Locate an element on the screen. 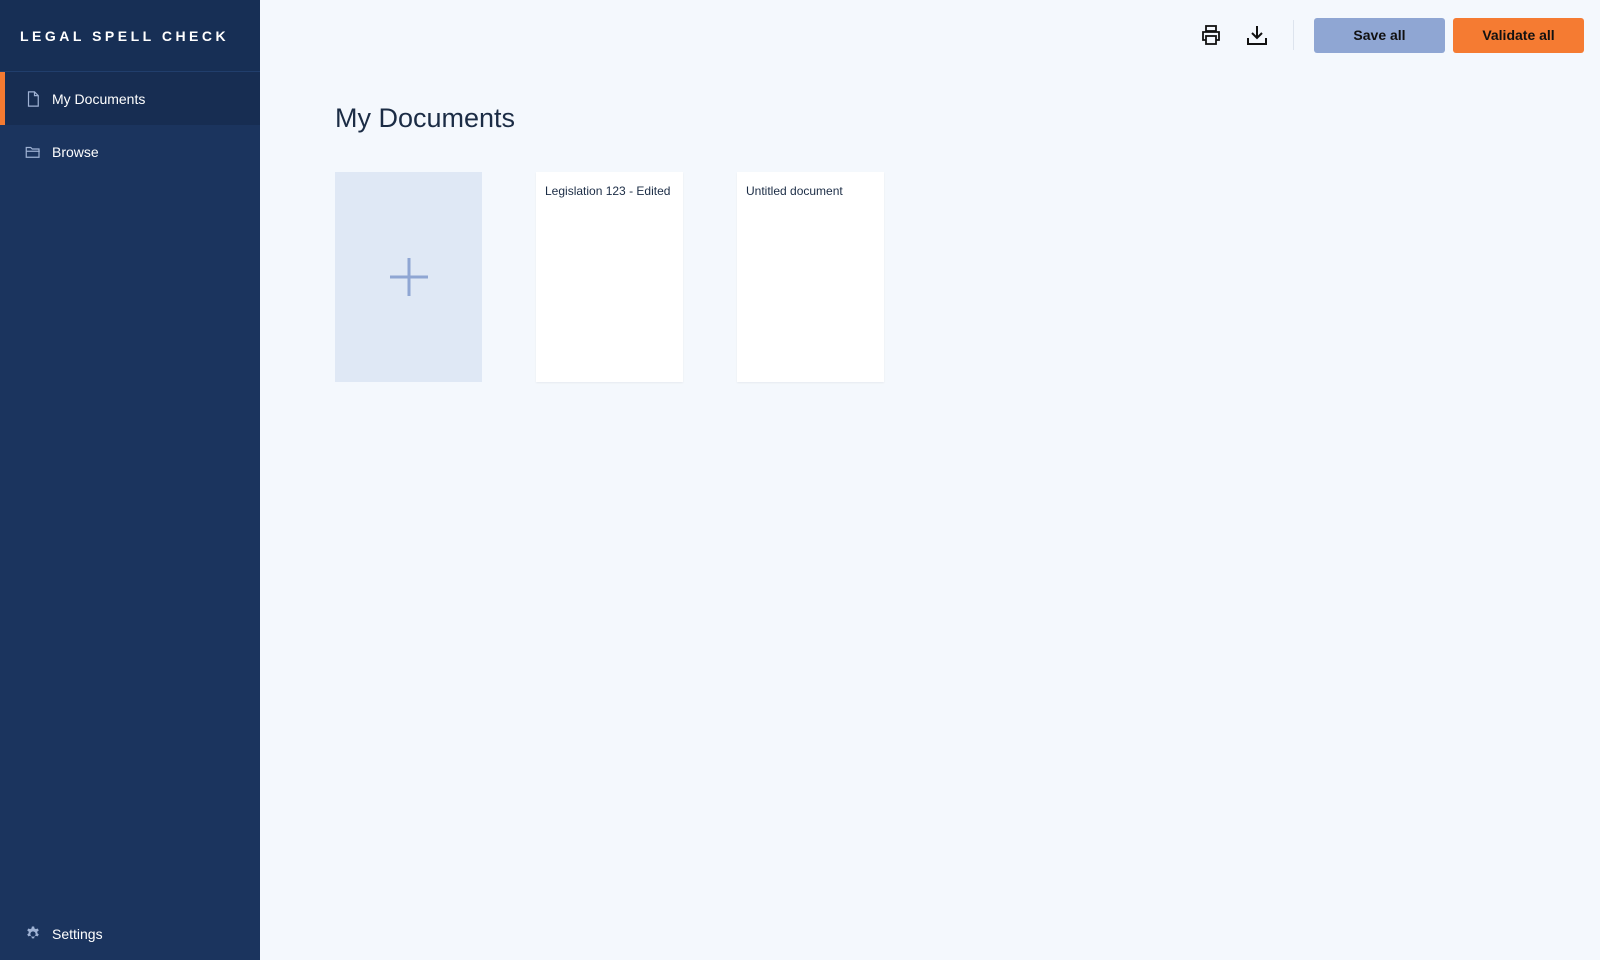 The width and height of the screenshot is (1600, 960). download-button is located at coordinates (1257, 35).